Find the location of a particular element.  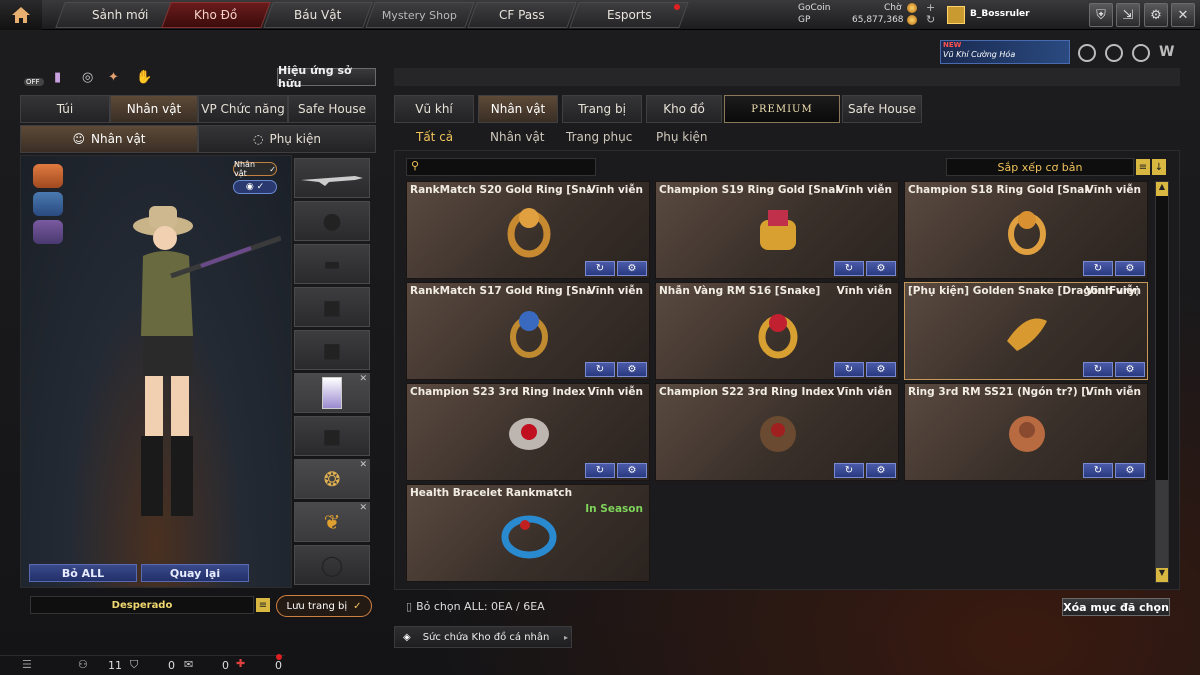

back-button: Quay lại is located at coordinates (195, 573).